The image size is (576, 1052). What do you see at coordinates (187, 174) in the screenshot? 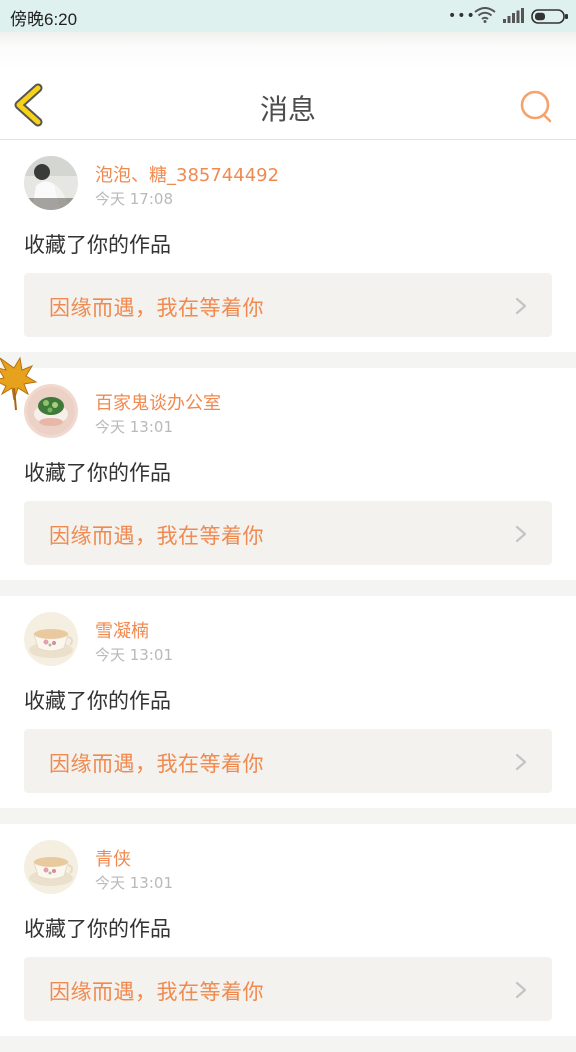
I see `user-name: 泡泡、糖_385744492` at bounding box center [187, 174].